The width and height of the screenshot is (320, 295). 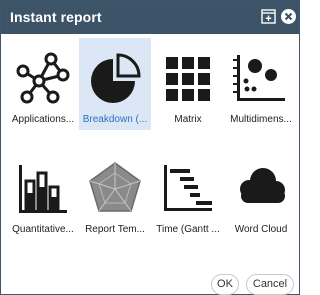 What do you see at coordinates (261, 229) in the screenshot?
I see `tile-label: Word Cloud` at bounding box center [261, 229].